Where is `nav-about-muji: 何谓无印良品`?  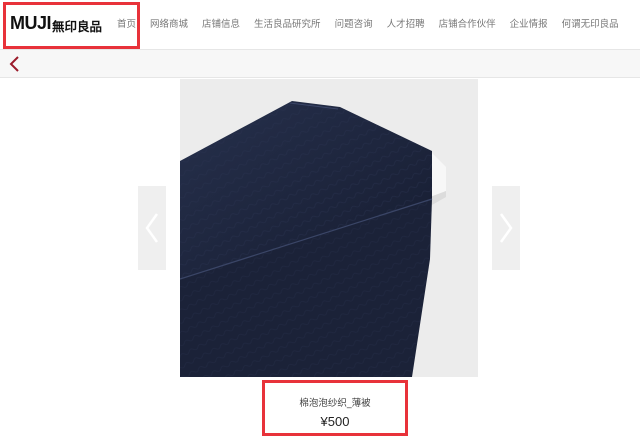 nav-about-muji: 何谓无印良品 is located at coordinates (590, 23).